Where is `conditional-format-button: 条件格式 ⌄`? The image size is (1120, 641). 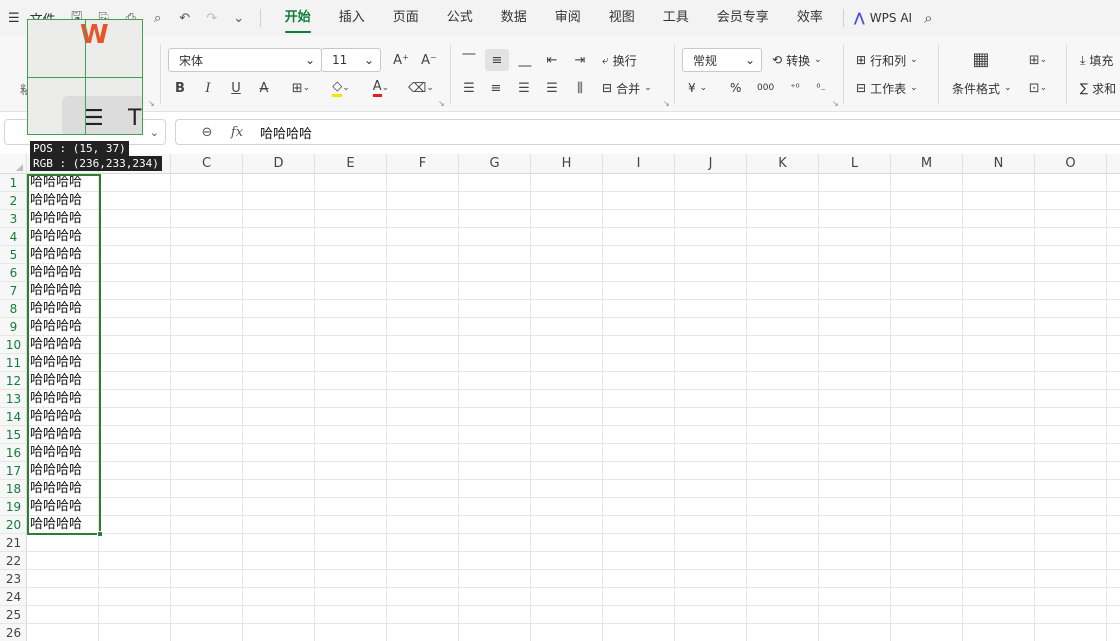 conditional-format-button: 条件格式 ⌄ is located at coordinates (982, 88).